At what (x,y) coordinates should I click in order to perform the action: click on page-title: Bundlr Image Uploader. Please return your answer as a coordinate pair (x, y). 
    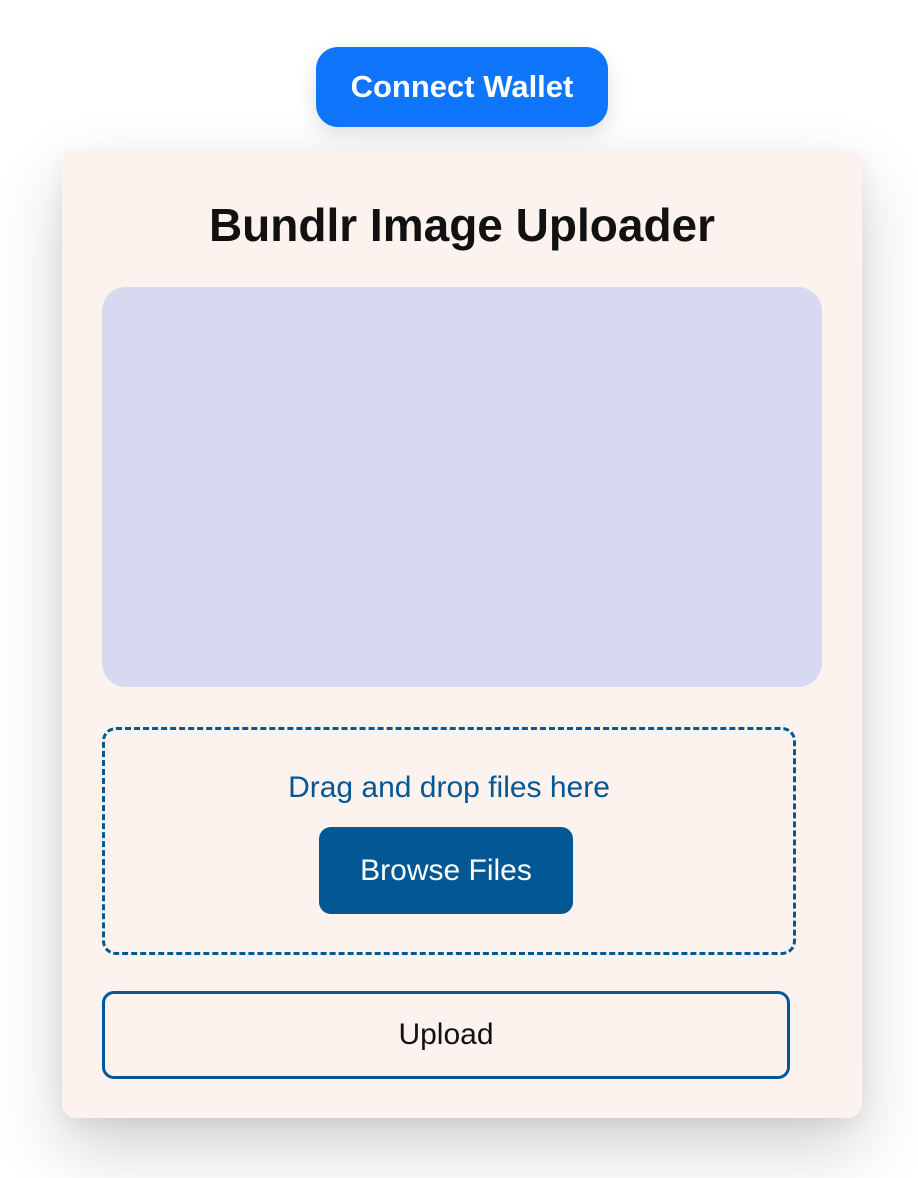
    Looking at the image, I should click on (462, 225).